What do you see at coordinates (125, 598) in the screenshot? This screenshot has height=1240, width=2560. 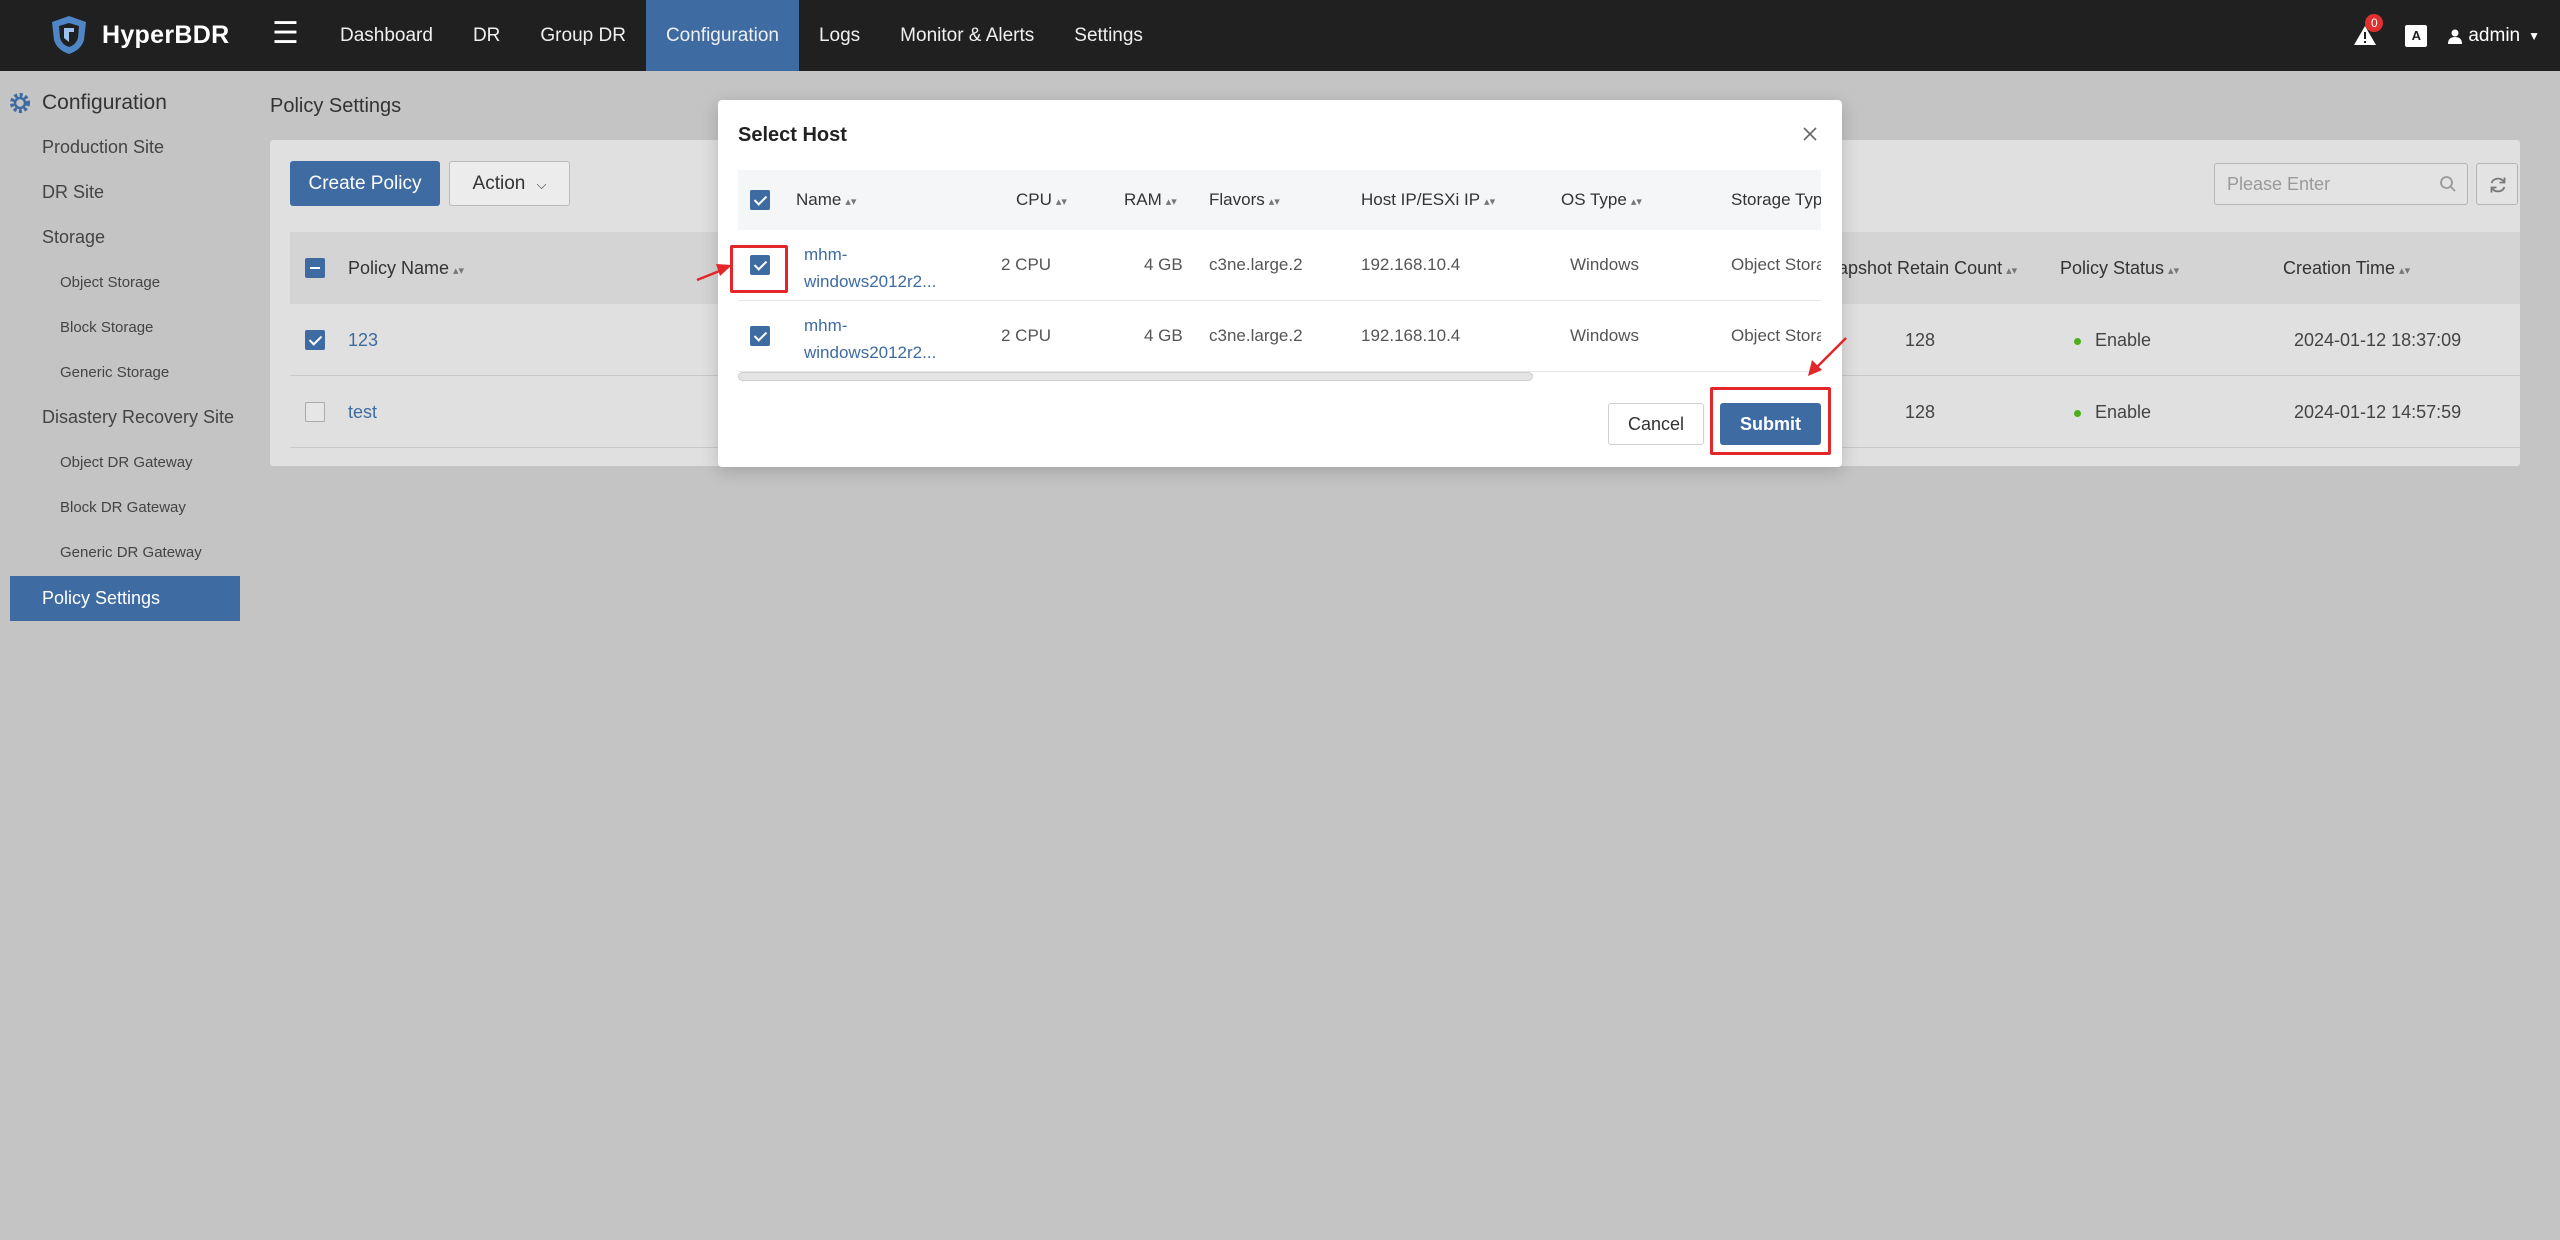 I see `sidebar-item-policy-settings: Policy Settings` at bounding box center [125, 598].